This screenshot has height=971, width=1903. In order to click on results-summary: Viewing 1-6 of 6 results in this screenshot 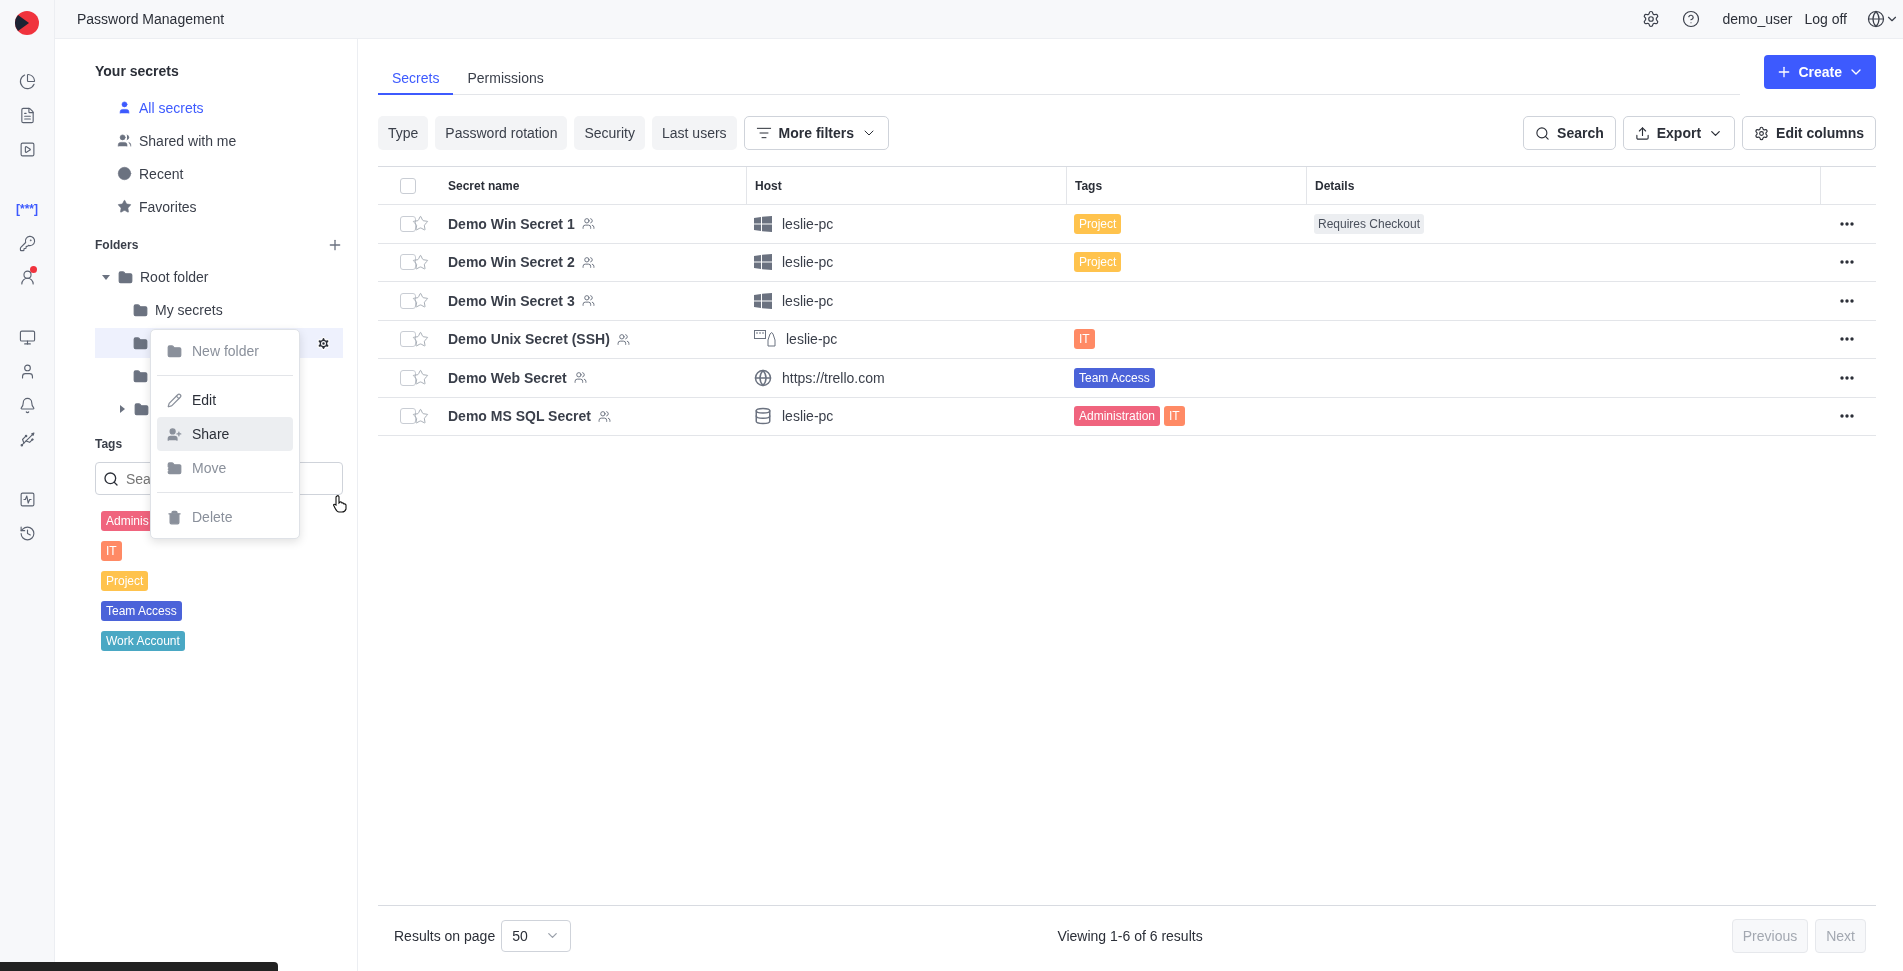, I will do `click(1130, 935)`.